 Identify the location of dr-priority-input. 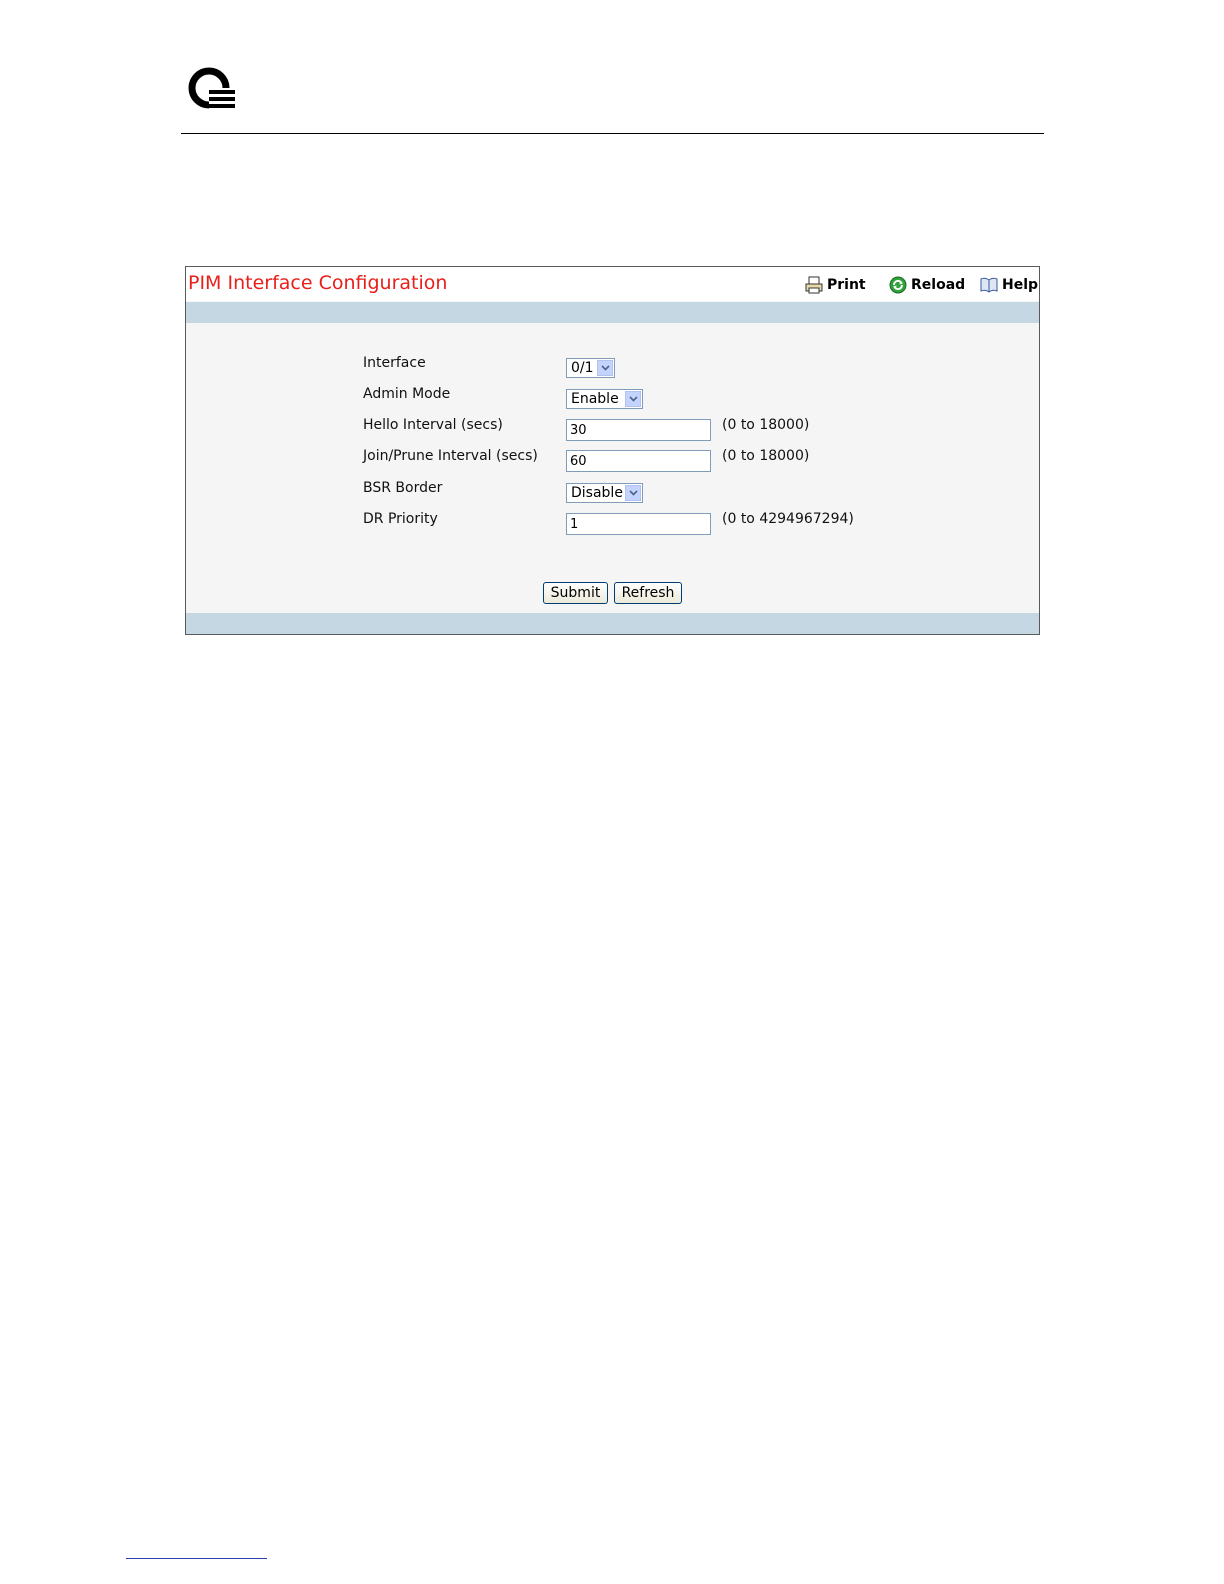
(638, 524).